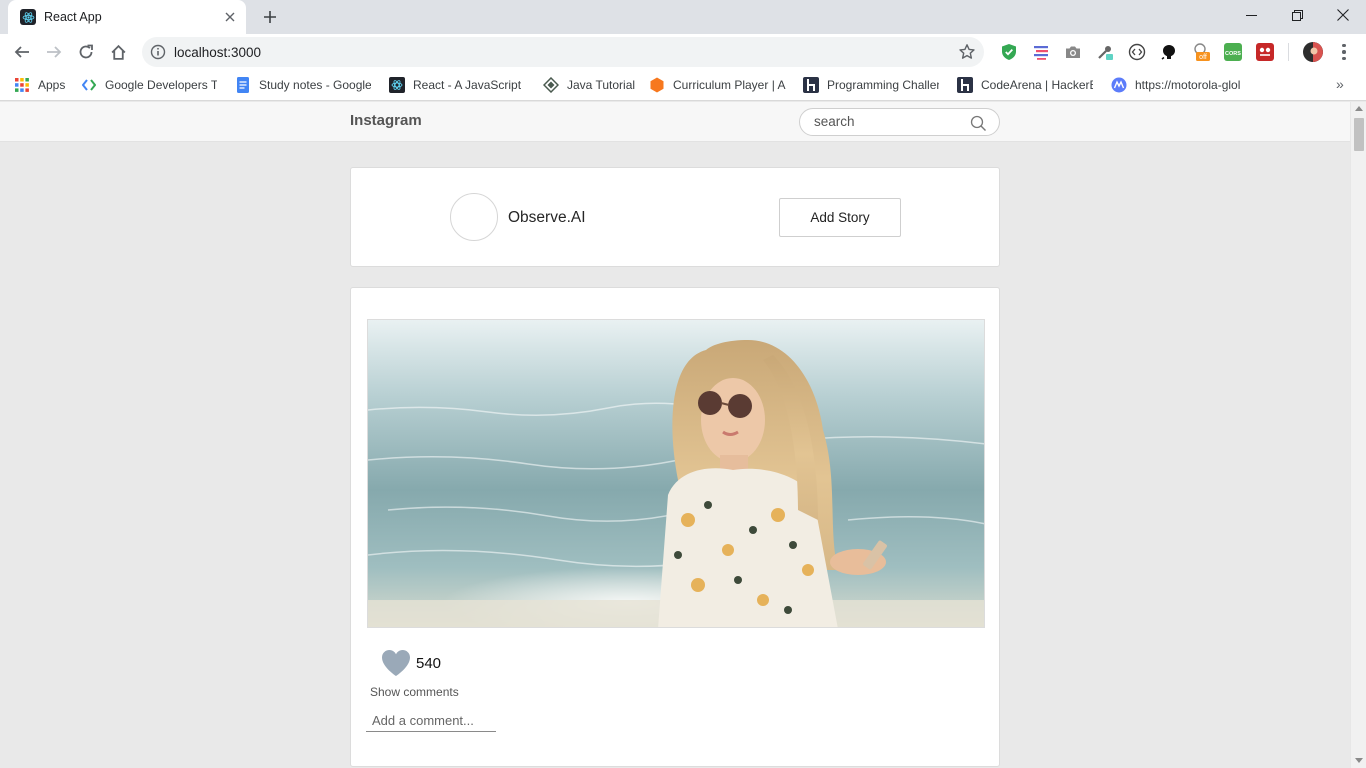  What do you see at coordinates (89, 85) in the screenshot?
I see `google-developers-icon` at bounding box center [89, 85].